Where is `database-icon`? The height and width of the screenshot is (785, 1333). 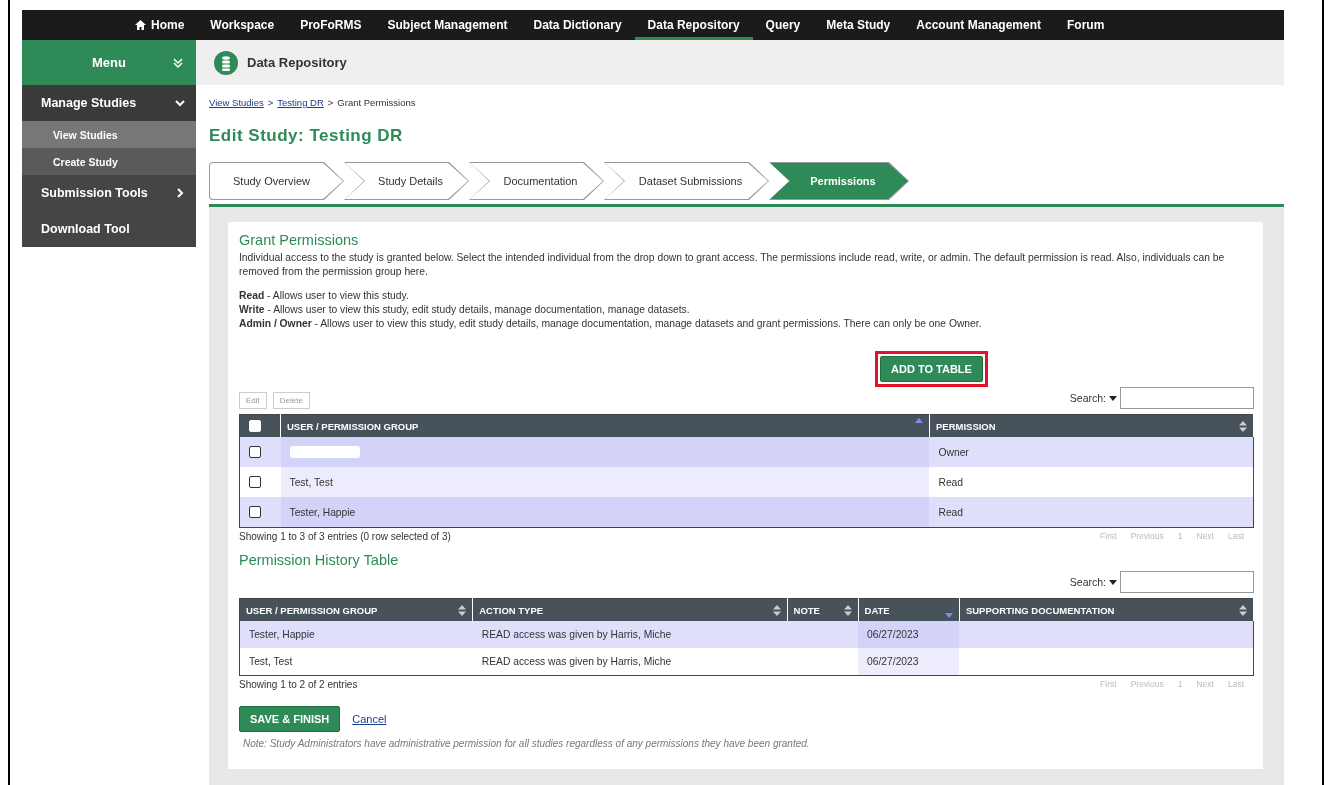 database-icon is located at coordinates (226, 62).